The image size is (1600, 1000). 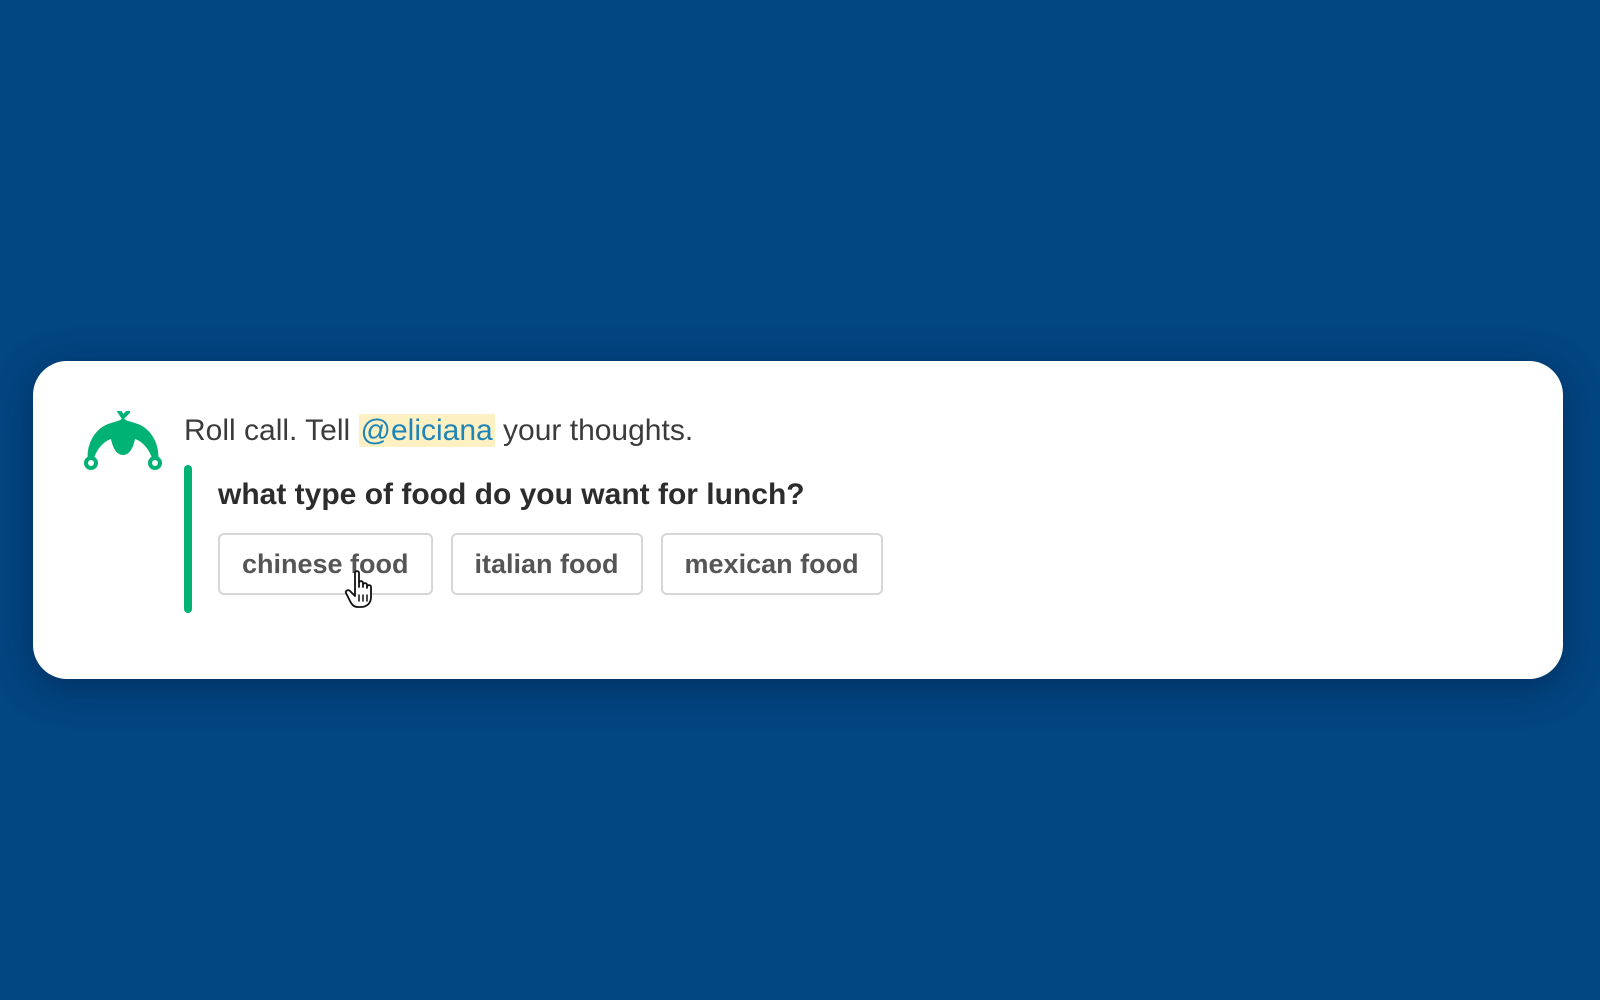 I want to click on message-text: Roll call. Tell @eliciana your thoughts., so click(x=853, y=431).